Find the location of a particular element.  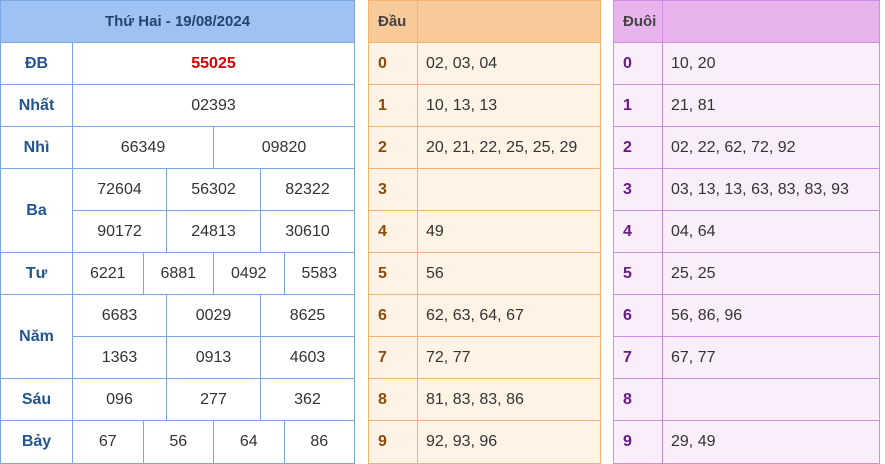

prize-number: 90172 is located at coordinates (119, 231).